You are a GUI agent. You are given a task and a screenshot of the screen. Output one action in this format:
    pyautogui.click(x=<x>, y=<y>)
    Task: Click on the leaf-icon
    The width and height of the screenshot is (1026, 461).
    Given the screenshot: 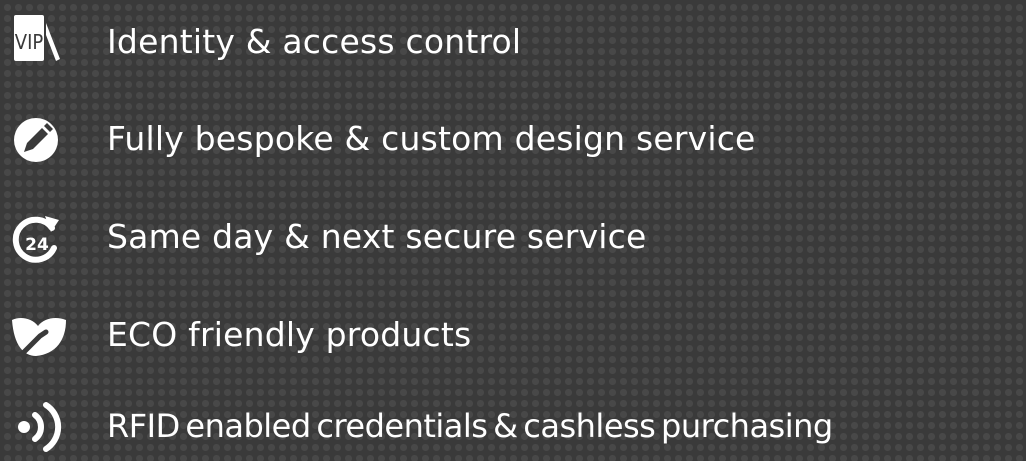 What is the action you would take?
    pyautogui.click(x=40, y=334)
    